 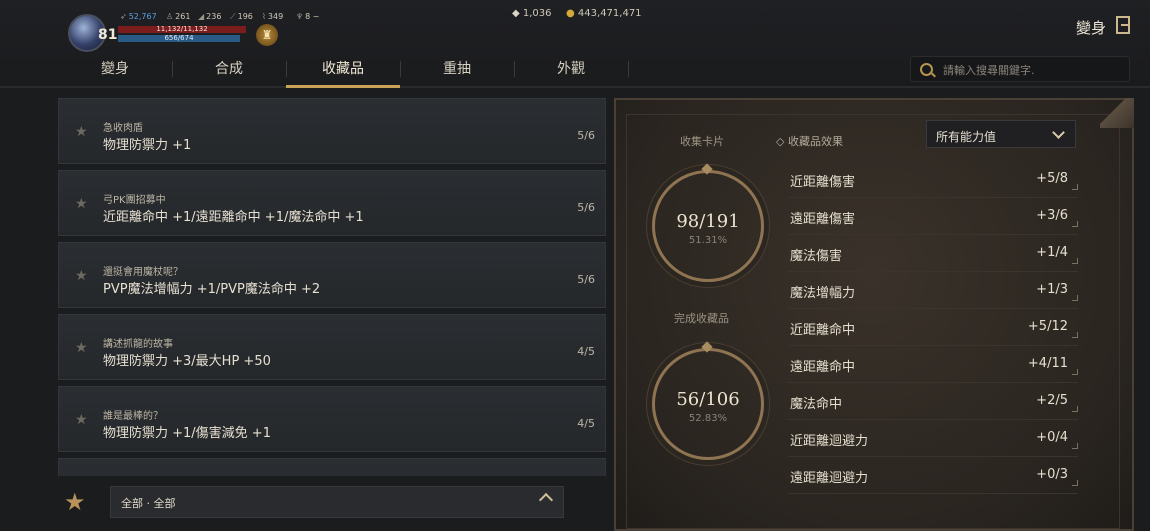 What do you see at coordinates (1058, 132) in the screenshot?
I see `chevron-down-icon` at bounding box center [1058, 132].